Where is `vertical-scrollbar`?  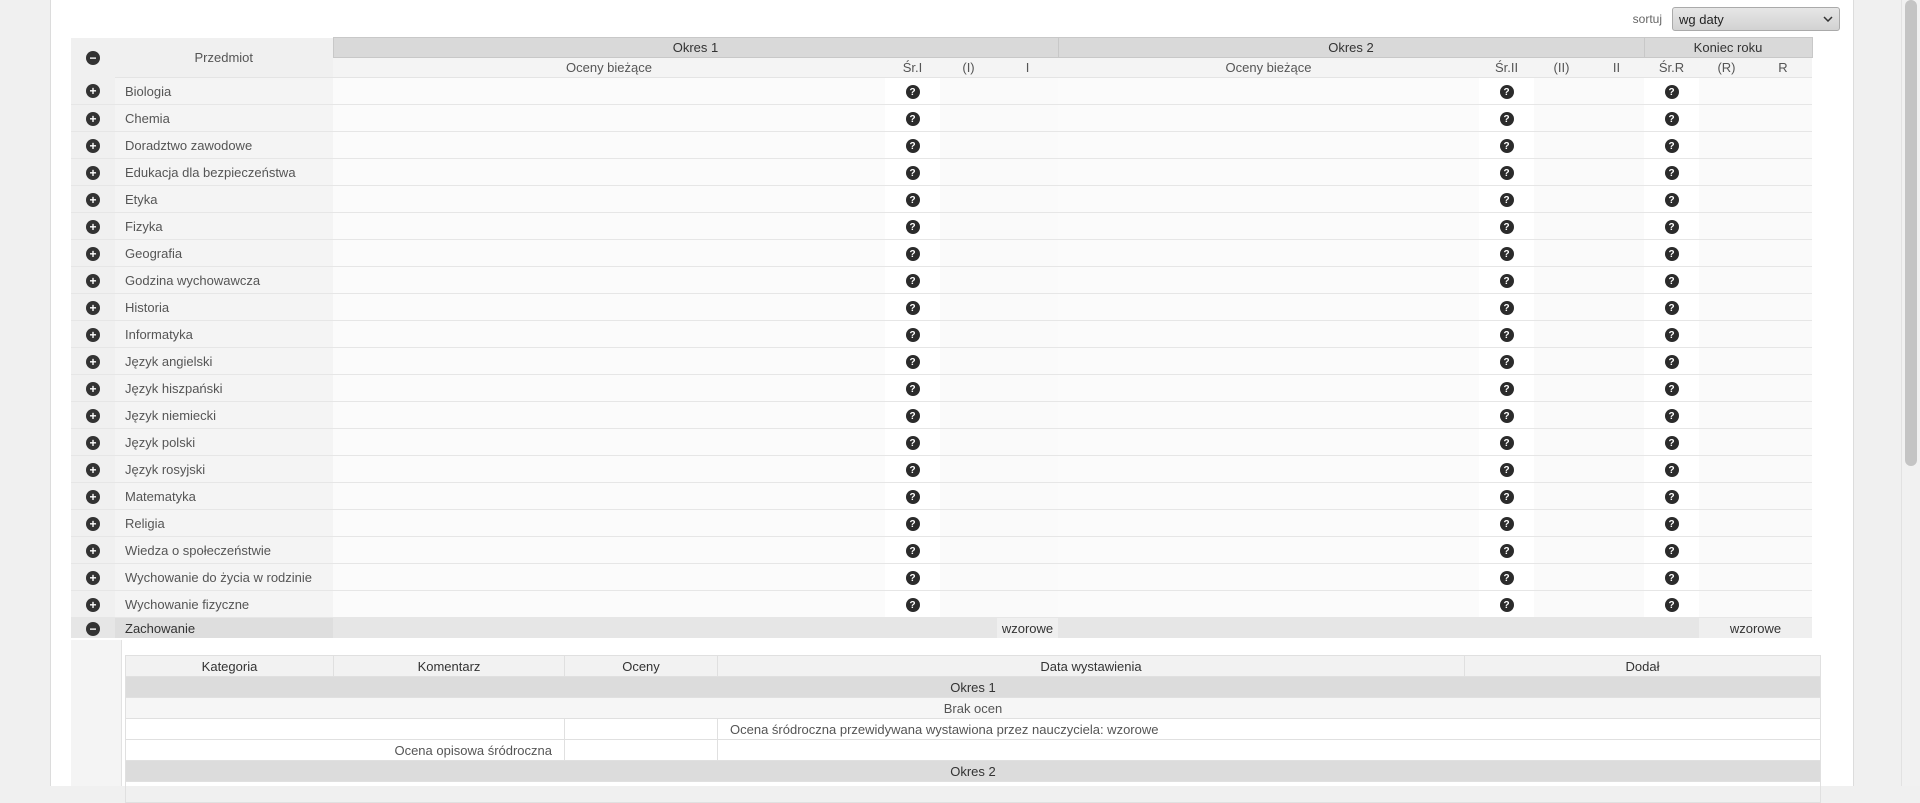
vertical-scrollbar is located at coordinates (1910, 393).